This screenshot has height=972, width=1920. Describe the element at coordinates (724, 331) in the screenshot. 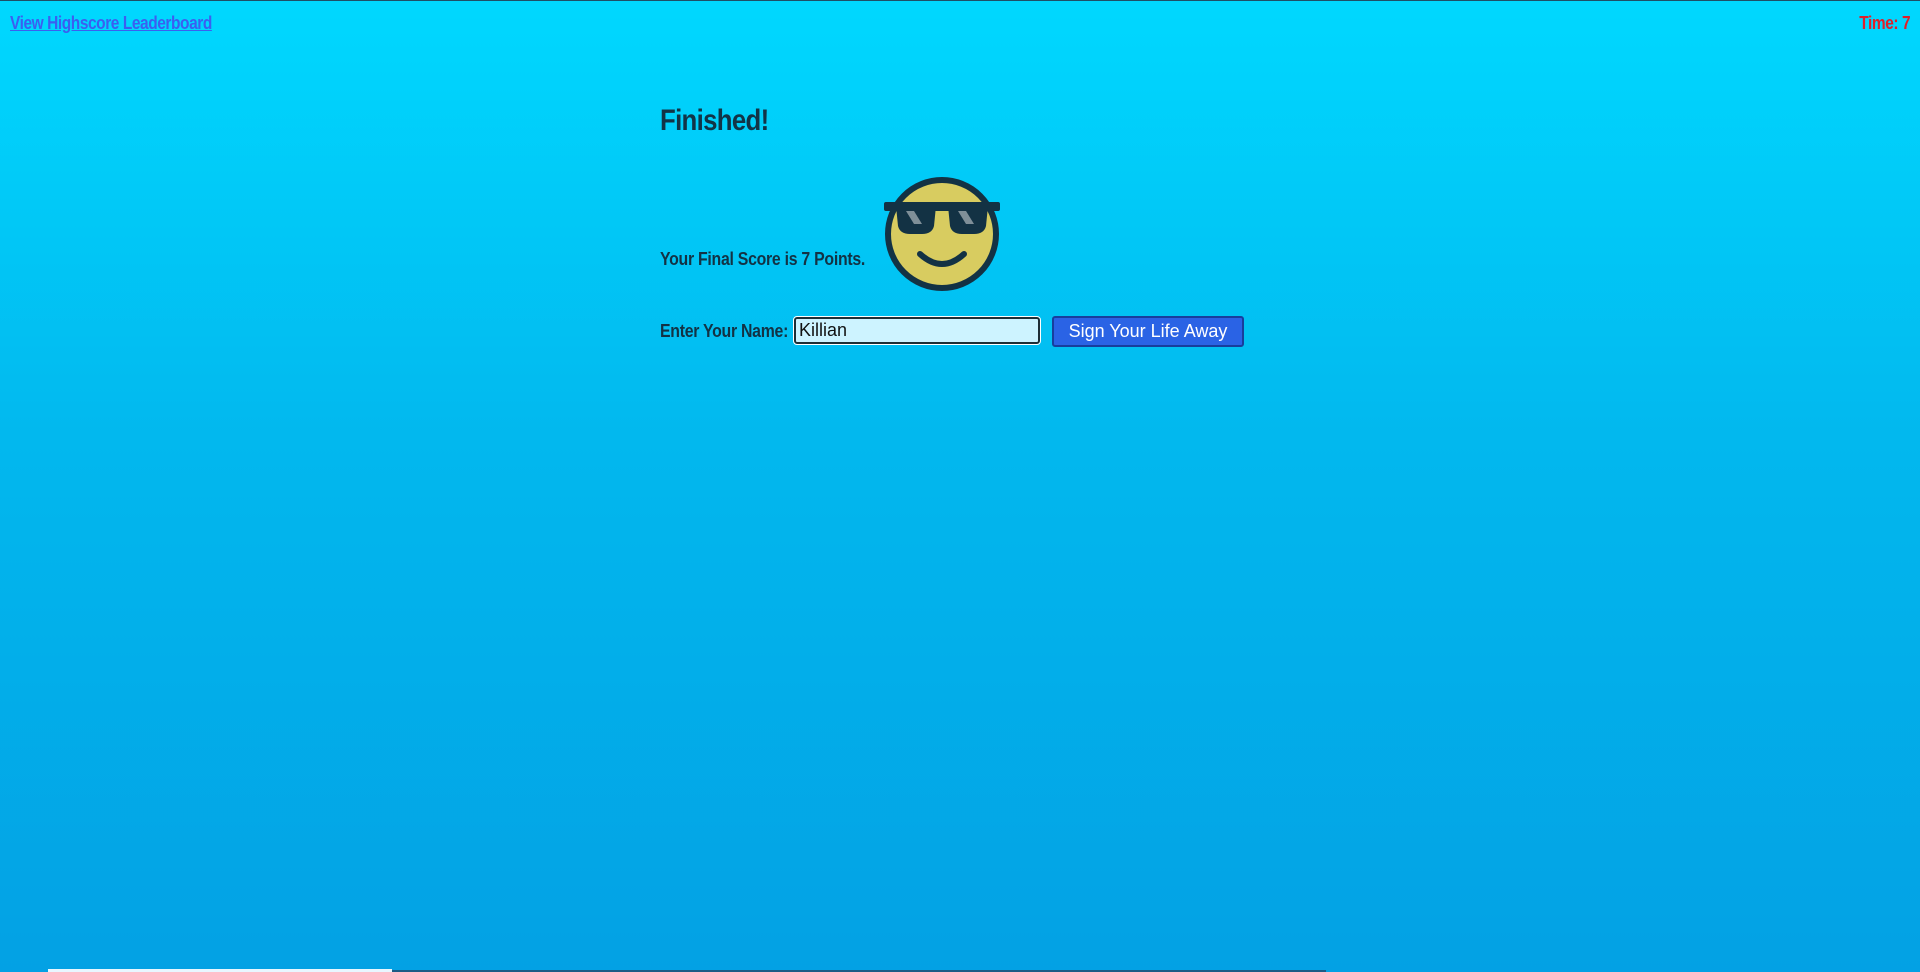

I see `name-label: Enter Your Name:` at that location.